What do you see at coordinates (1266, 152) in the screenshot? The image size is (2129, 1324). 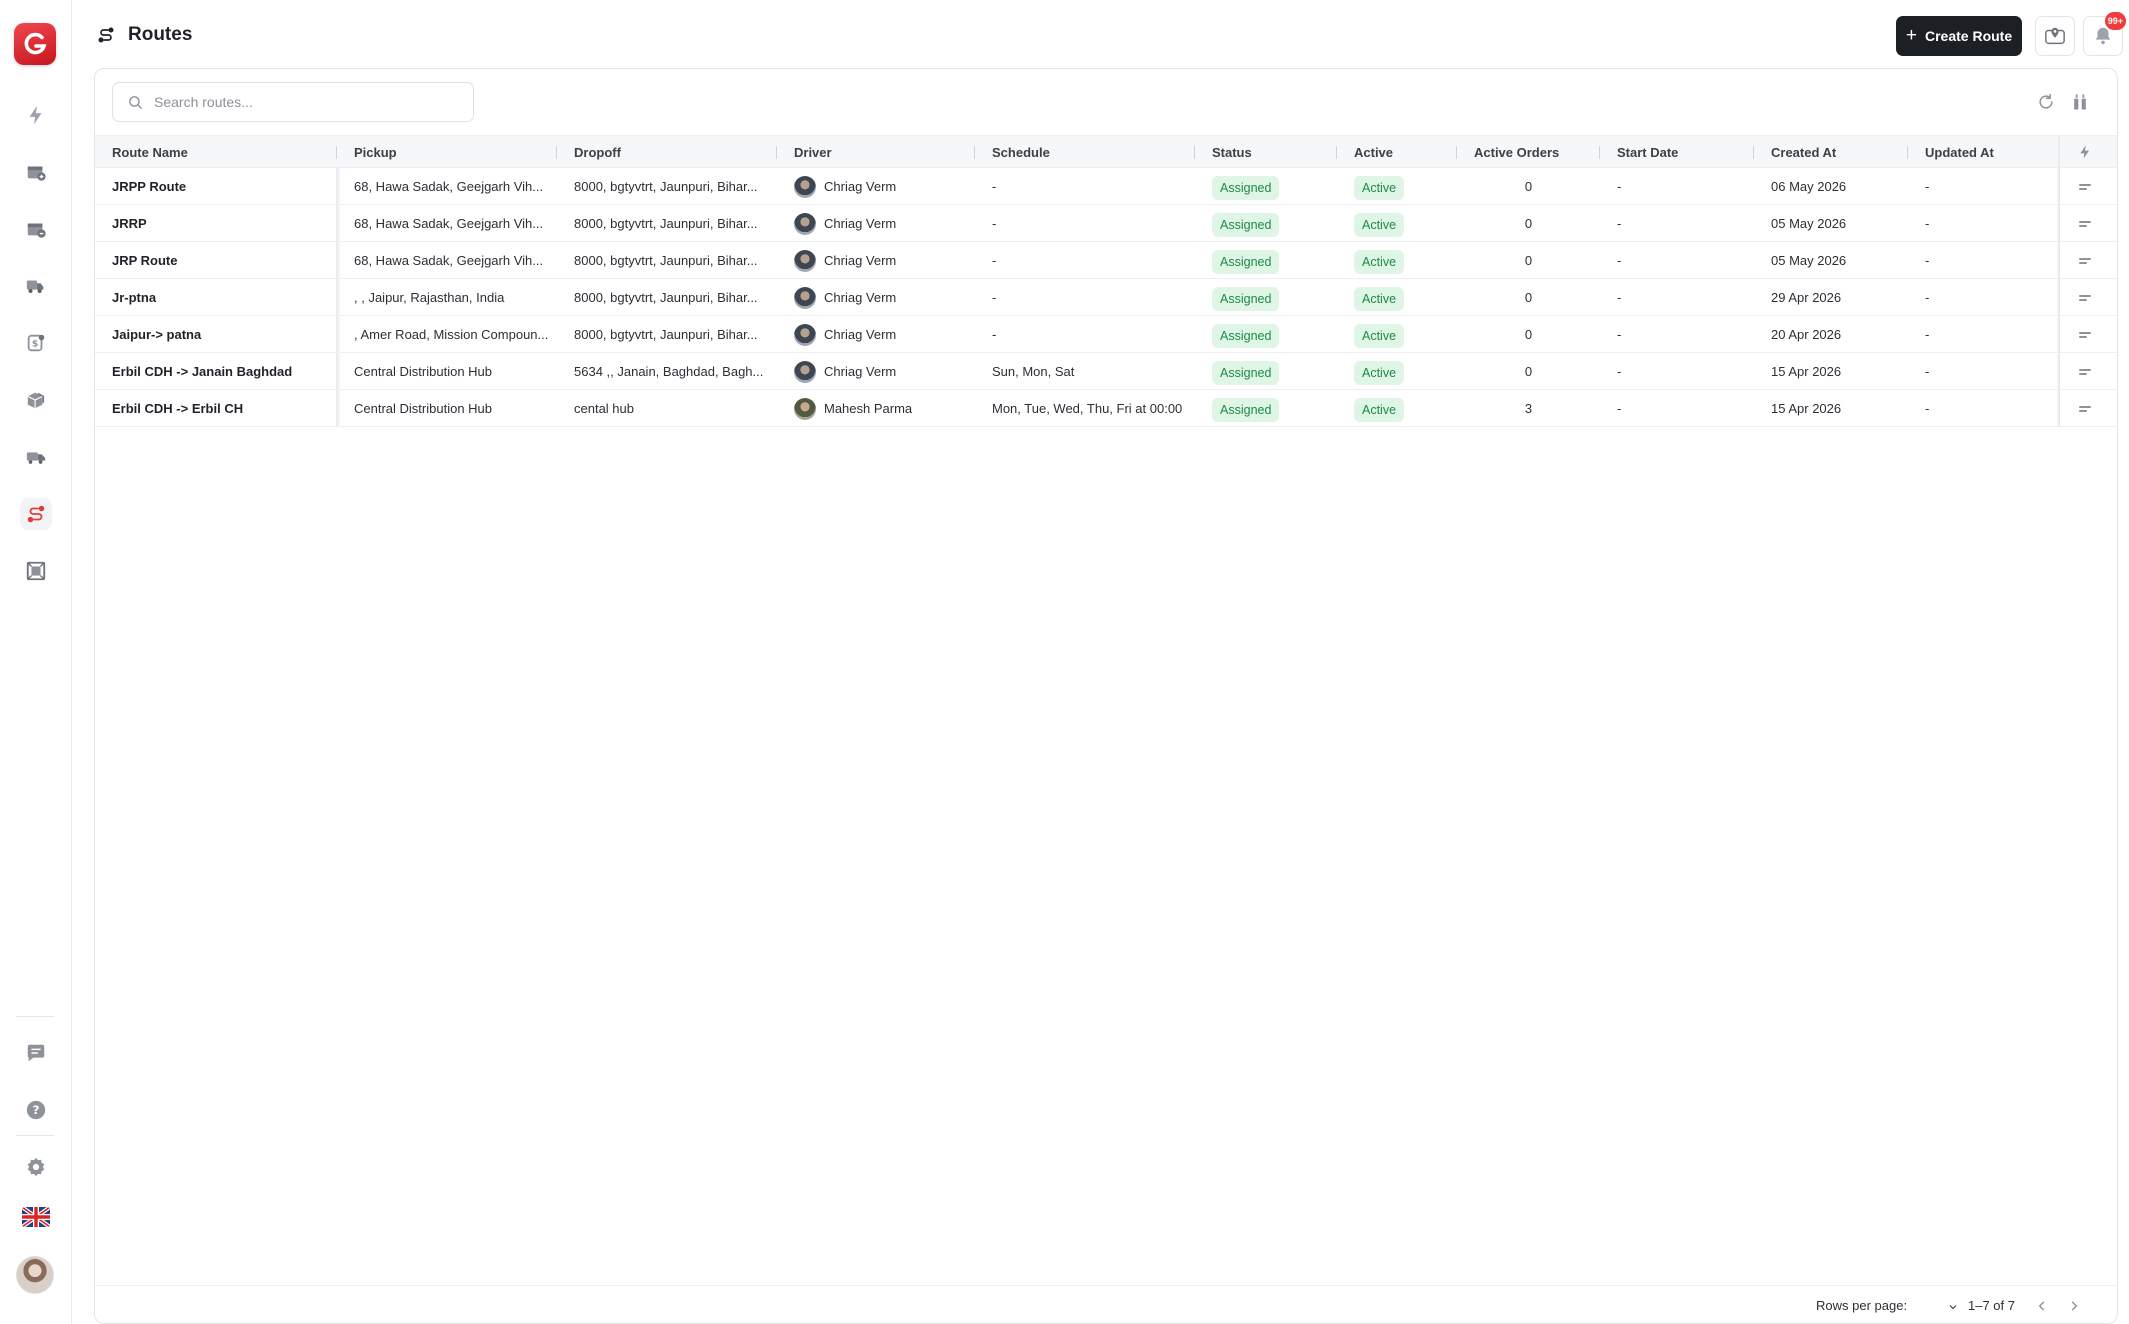 I see `column-header-status: Status` at bounding box center [1266, 152].